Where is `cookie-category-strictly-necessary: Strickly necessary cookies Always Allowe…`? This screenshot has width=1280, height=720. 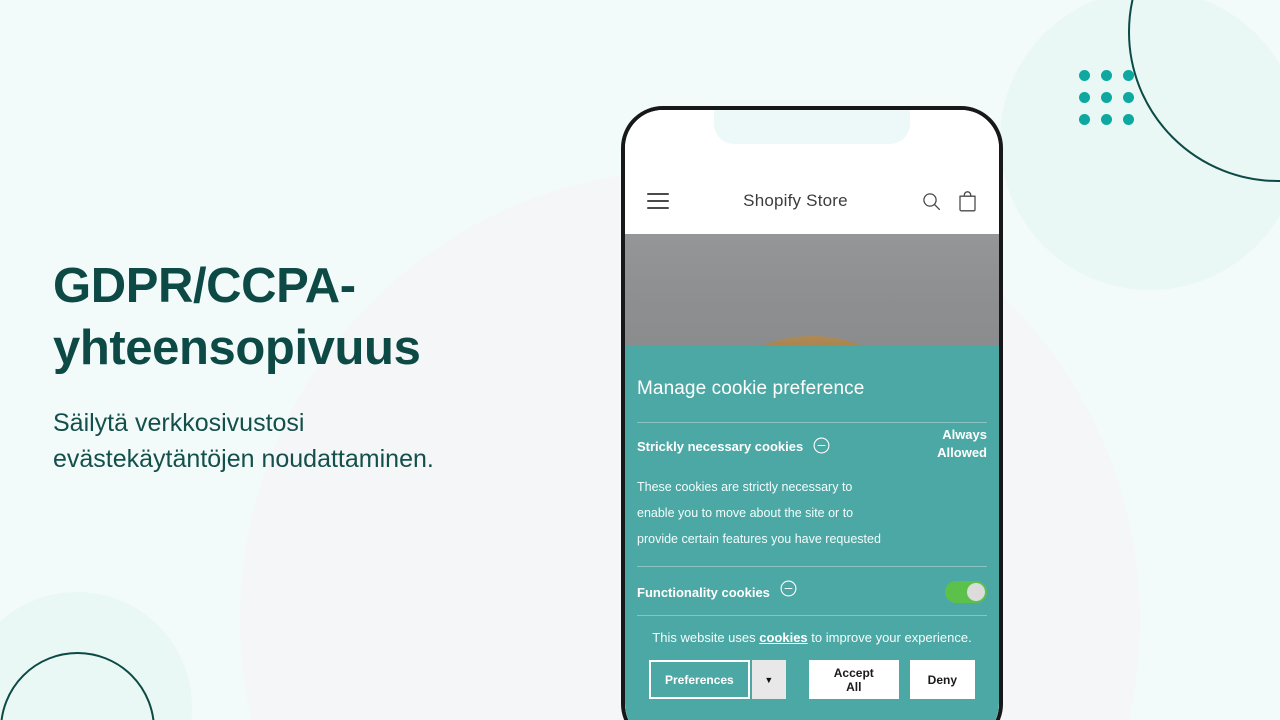
cookie-category-strictly-necessary: Strickly necessary cookies Always Allowe… is located at coordinates (812, 494).